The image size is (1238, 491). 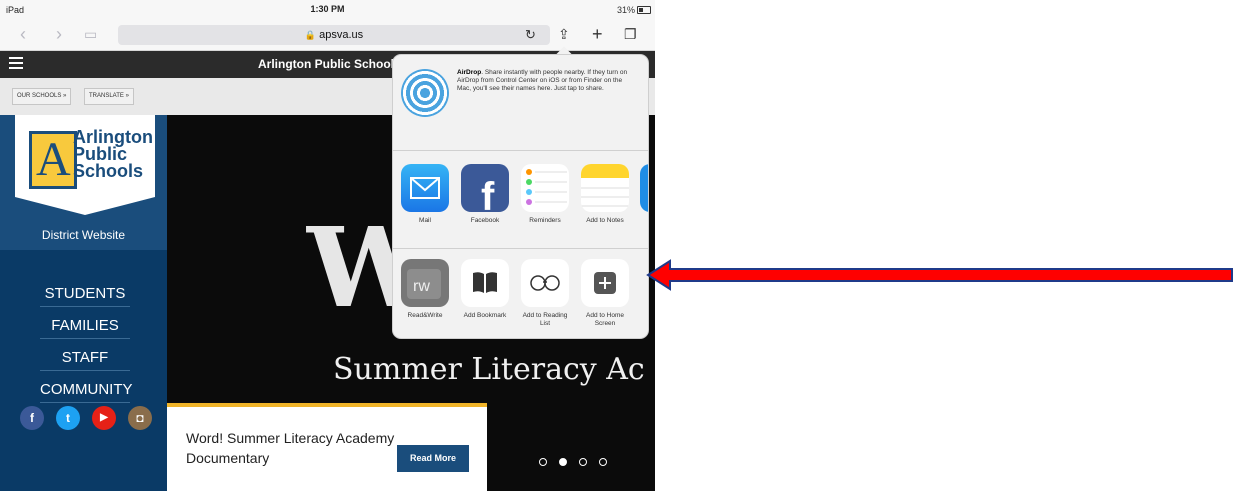 What do you see at coordinates (605, 283) in the screenshot?
I see `plus-icon` at bounding box center [605, 283].